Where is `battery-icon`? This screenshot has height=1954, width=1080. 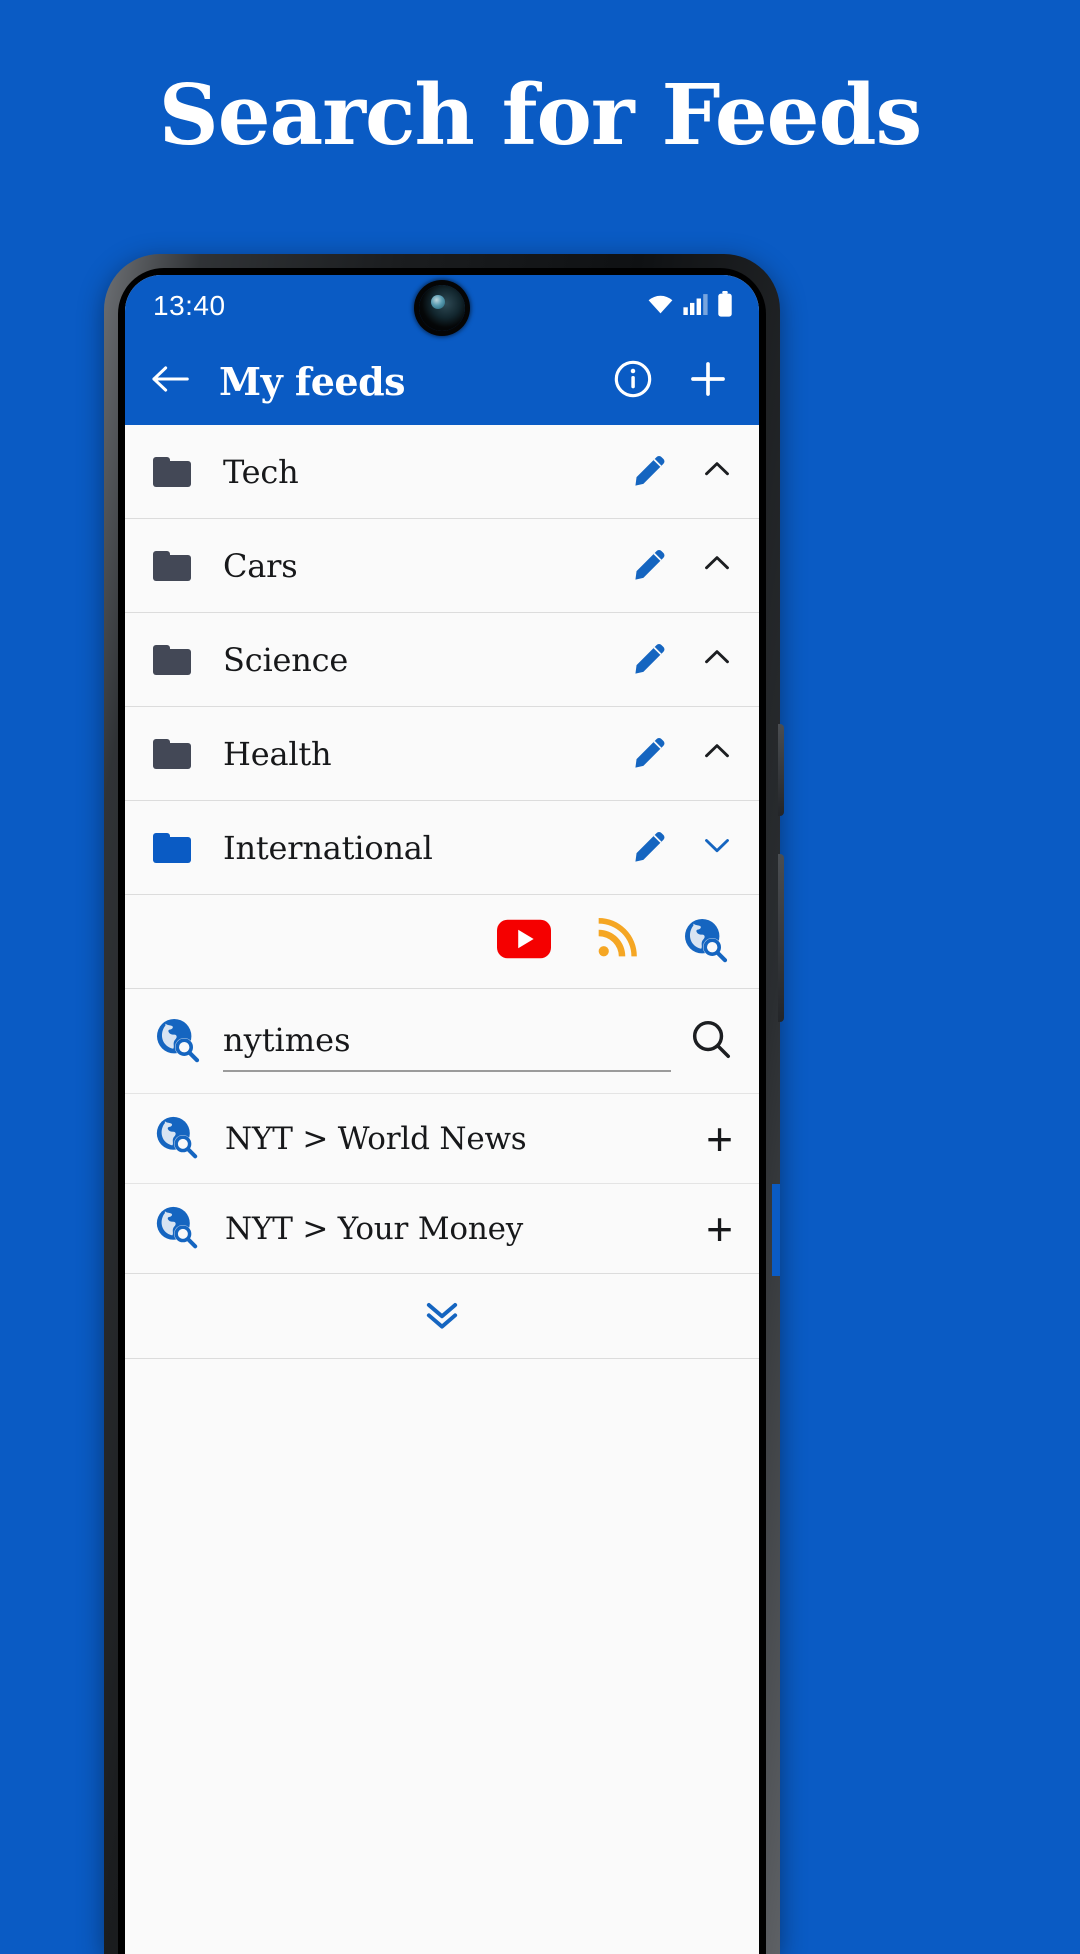 battery-icon is located at coordinates (725, 306).